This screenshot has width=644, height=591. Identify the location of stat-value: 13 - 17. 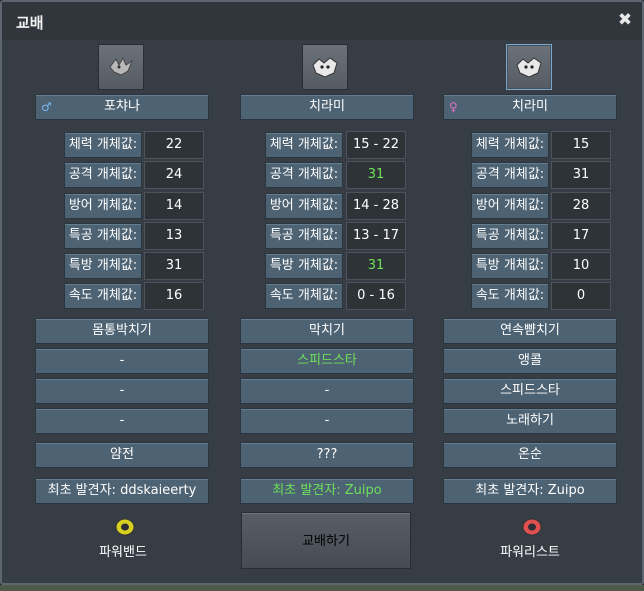
(376, 236).